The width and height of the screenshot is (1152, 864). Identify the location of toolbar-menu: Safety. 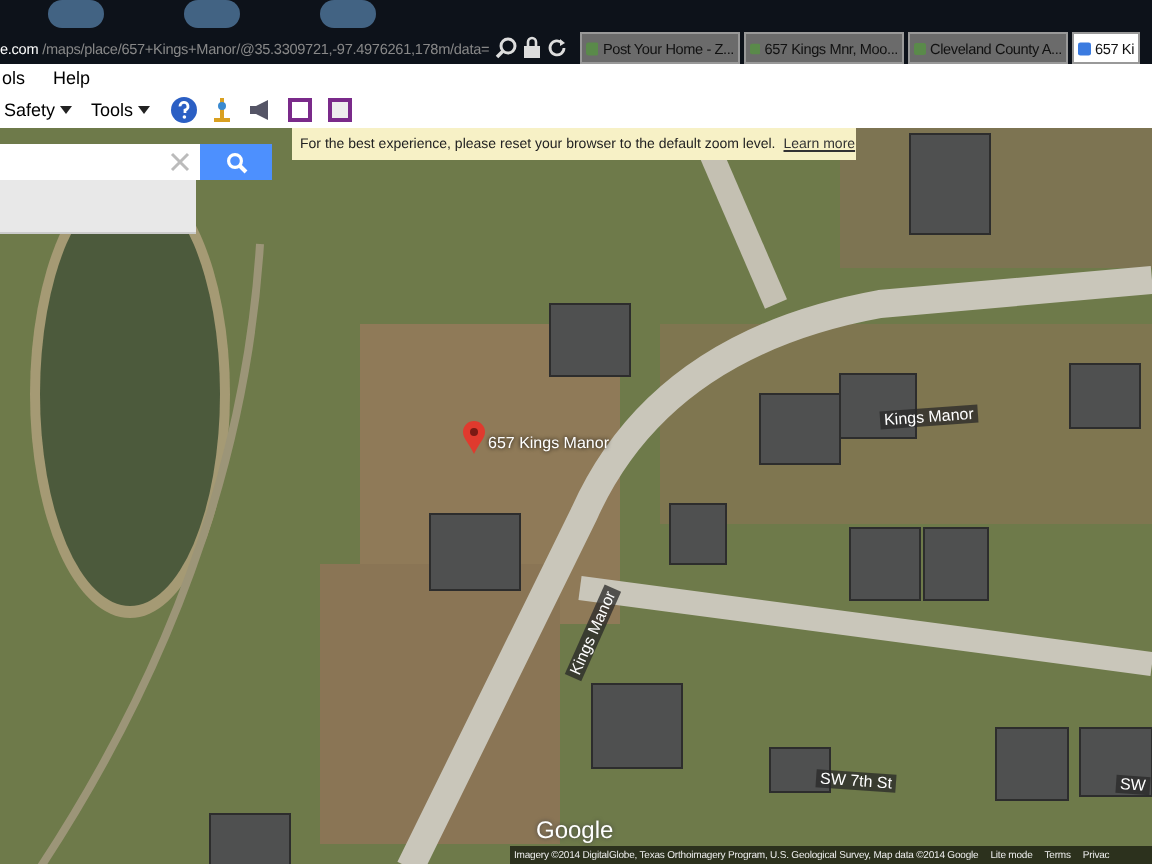
(38, 110).